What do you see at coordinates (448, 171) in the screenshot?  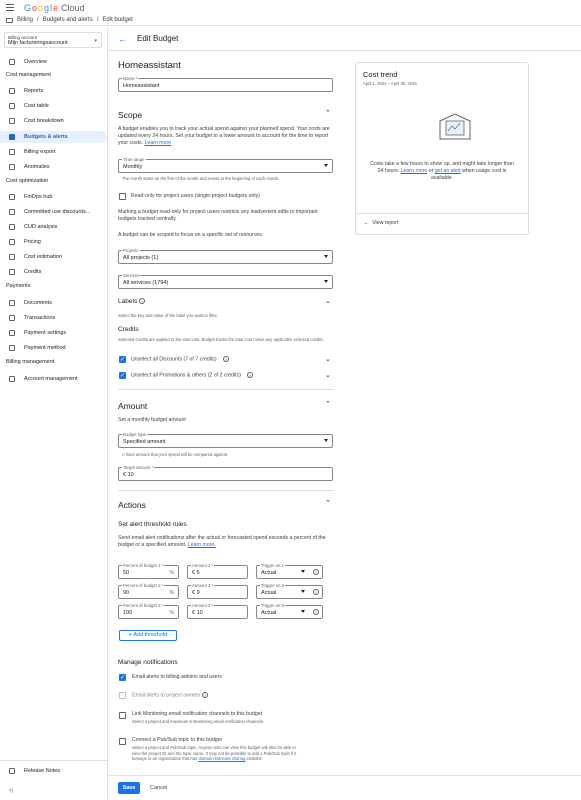 I see `get-alert-link: get an alert` at bounding box center [448, 171].